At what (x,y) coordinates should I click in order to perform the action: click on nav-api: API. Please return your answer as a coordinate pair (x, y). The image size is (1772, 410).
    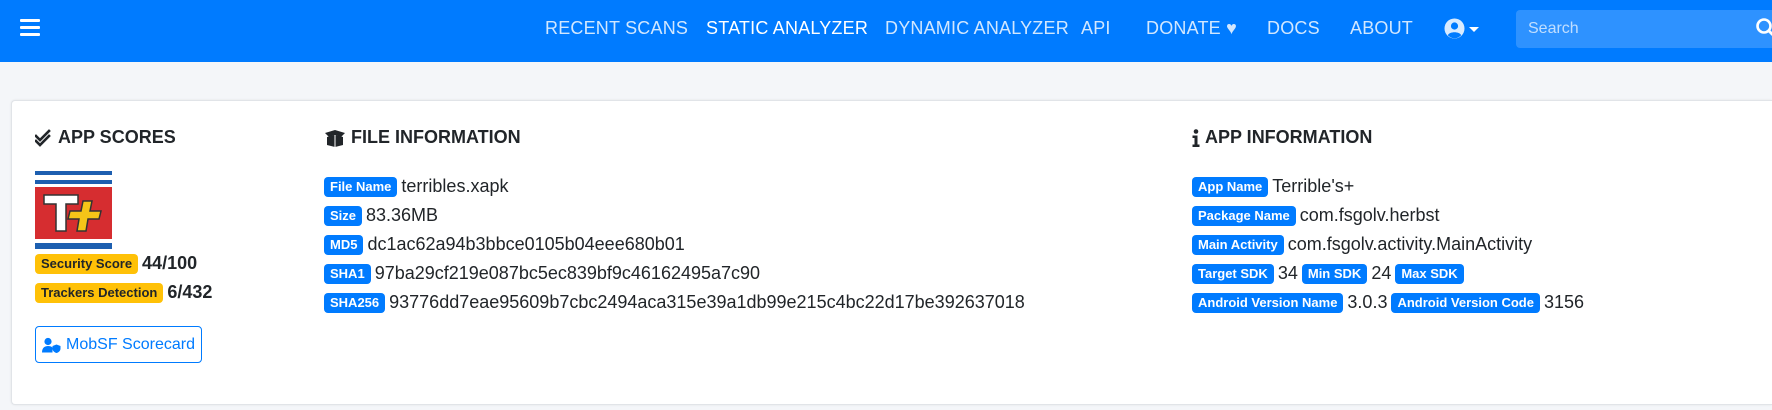
    Looking at the image, I should click on (1096, 28).